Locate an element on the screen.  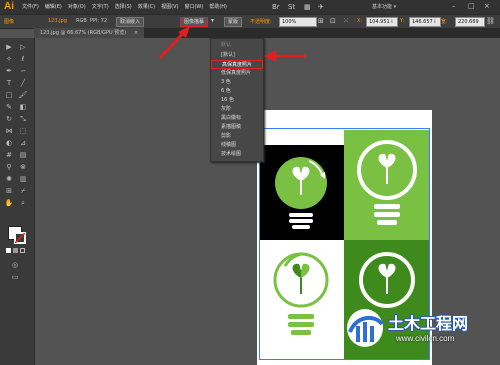
red-arrow-to-high-fidelity-photo is located at coordinates (285, 56).